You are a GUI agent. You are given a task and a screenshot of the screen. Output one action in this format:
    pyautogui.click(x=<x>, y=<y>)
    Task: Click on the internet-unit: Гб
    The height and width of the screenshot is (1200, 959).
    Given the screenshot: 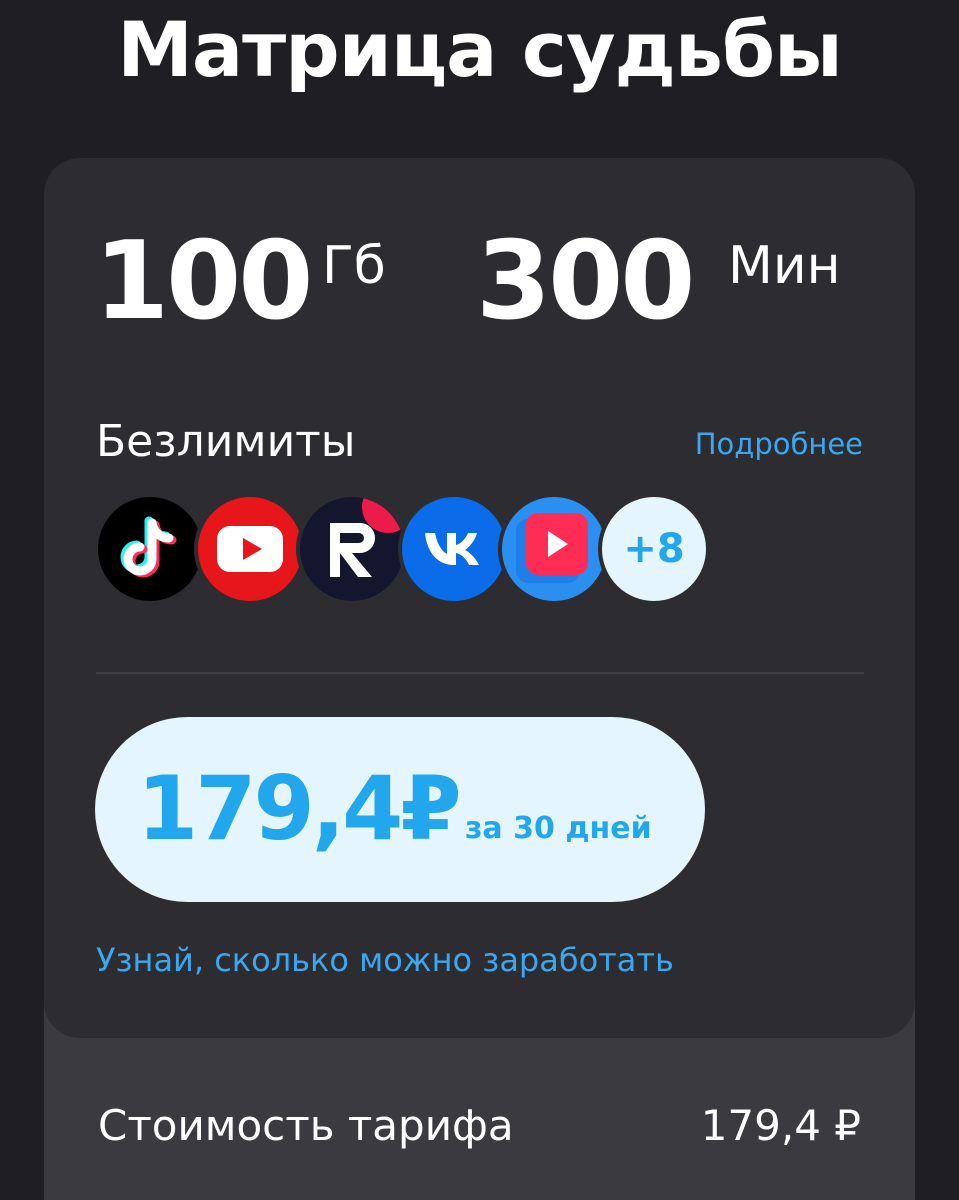 What is the action you would take?
    pyautogui.click(x=354, y=266)
    